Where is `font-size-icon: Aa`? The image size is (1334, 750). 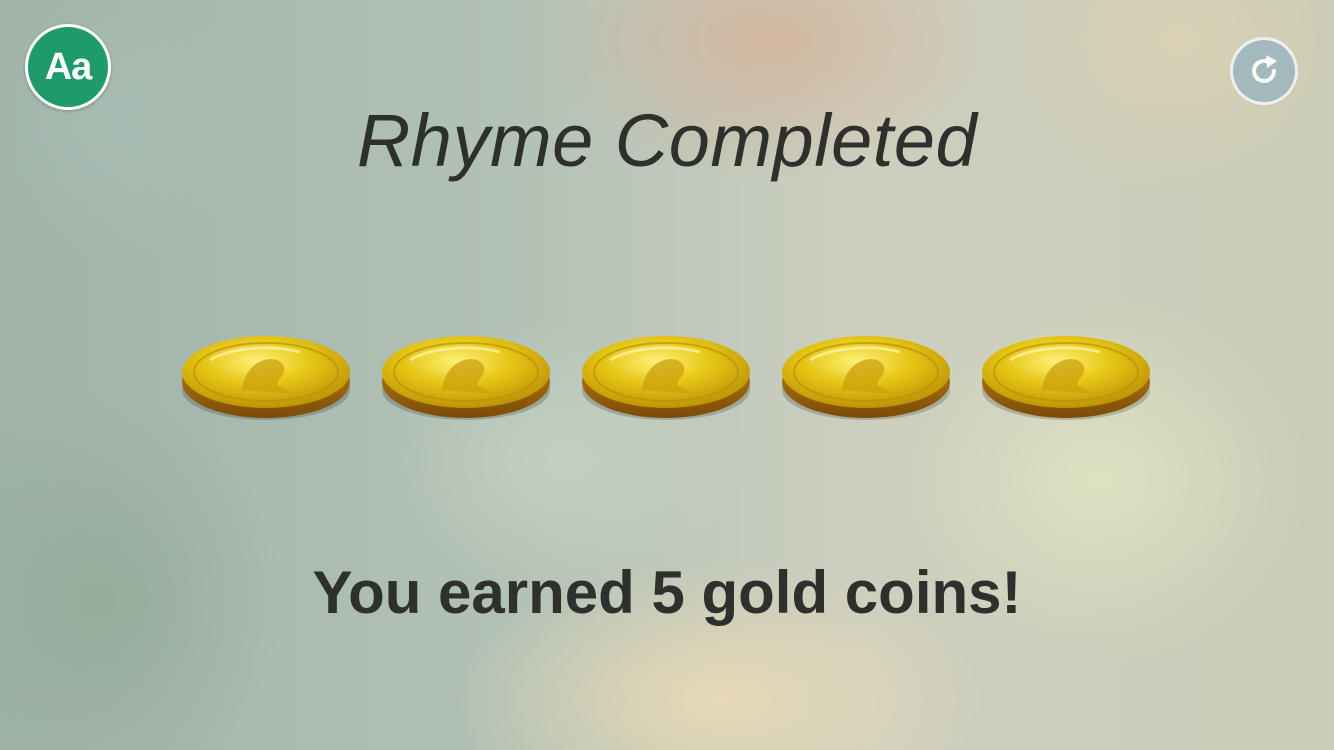 font-size-icon: Aa is located at coordinates (68, 66).